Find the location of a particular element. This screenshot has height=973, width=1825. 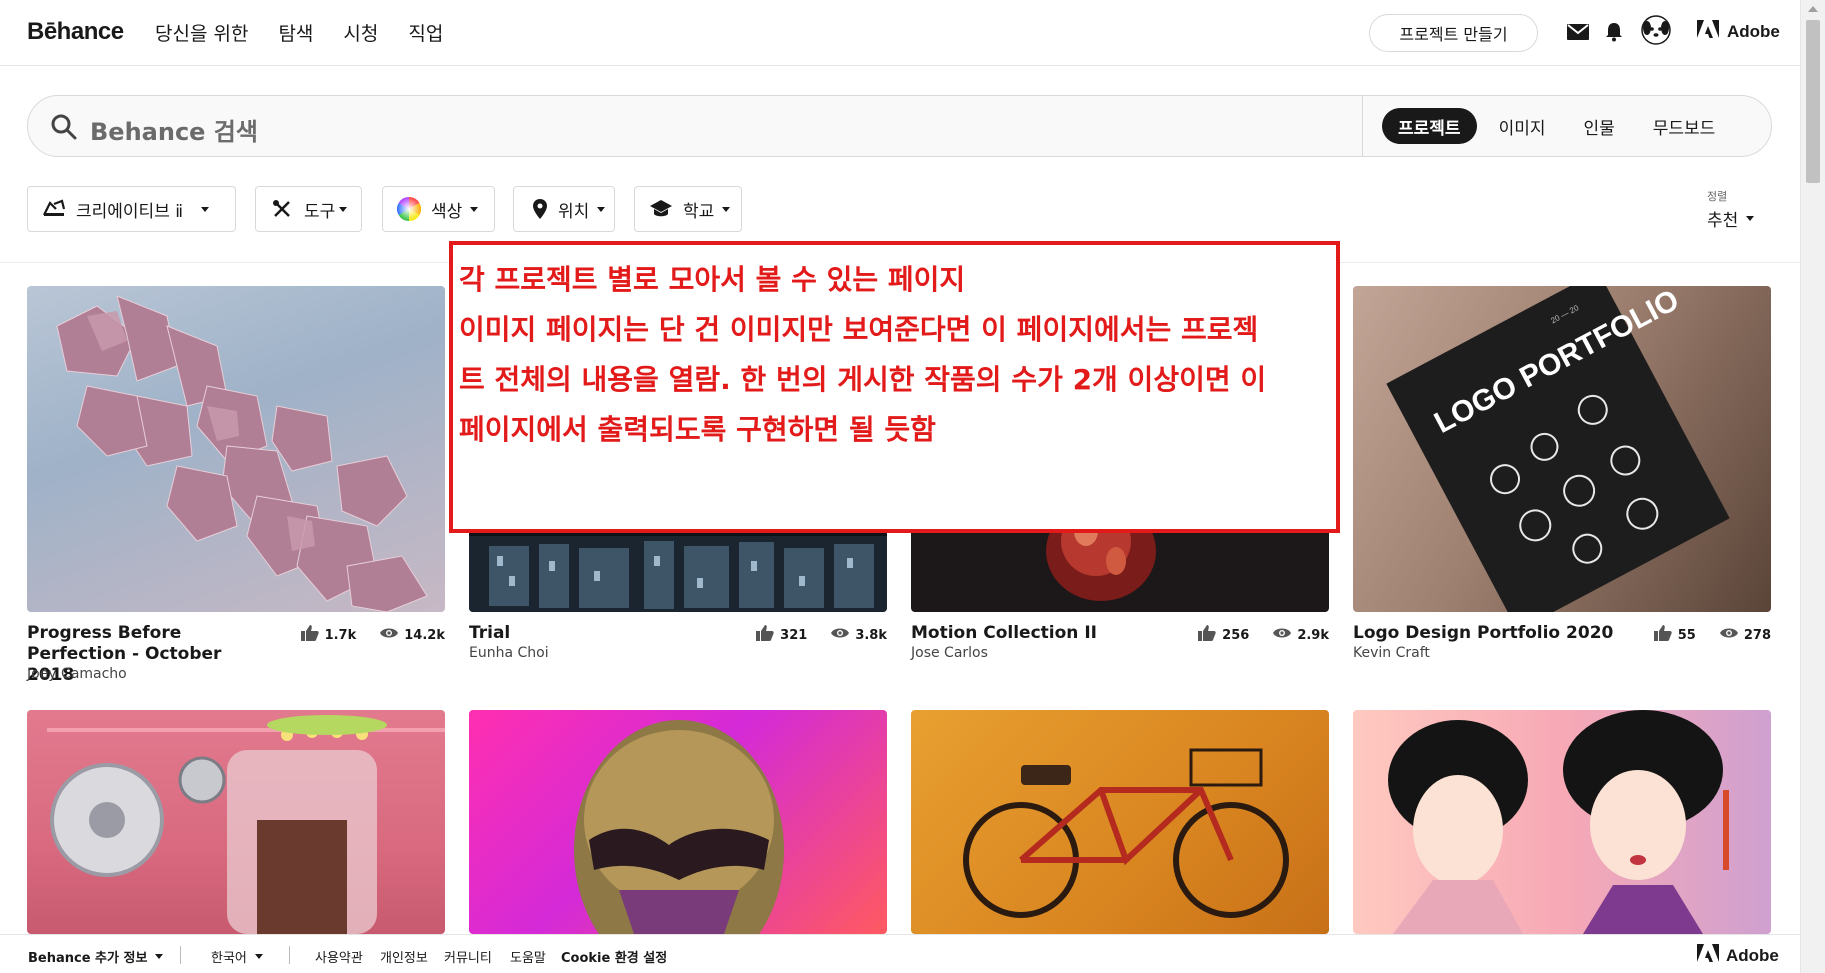

footer-link-help: 도움말 is located at coordinates (528, 956).